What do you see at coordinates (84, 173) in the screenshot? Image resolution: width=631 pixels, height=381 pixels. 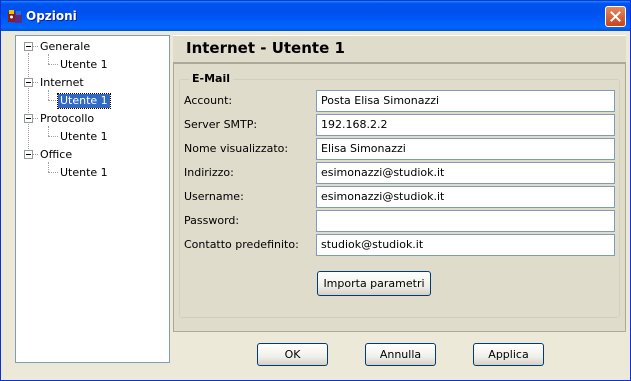 I see `tree-item-office-utente: Utente 1` at bounding box center [84, 173].